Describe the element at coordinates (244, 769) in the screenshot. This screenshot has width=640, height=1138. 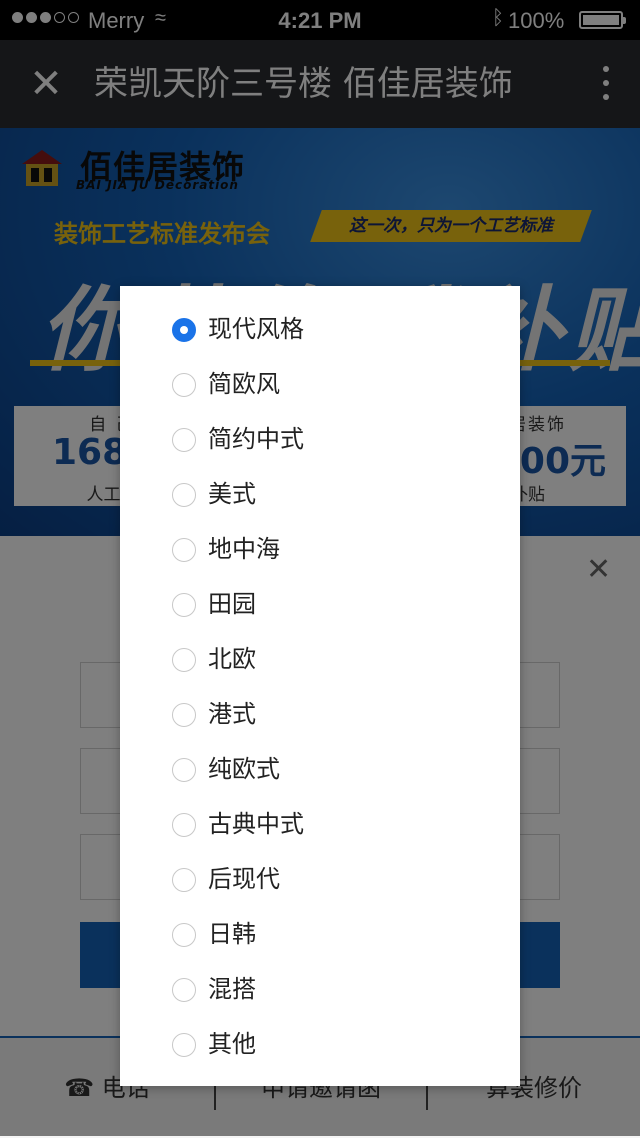
I see `style-option-label: 纯欧式` at that location.